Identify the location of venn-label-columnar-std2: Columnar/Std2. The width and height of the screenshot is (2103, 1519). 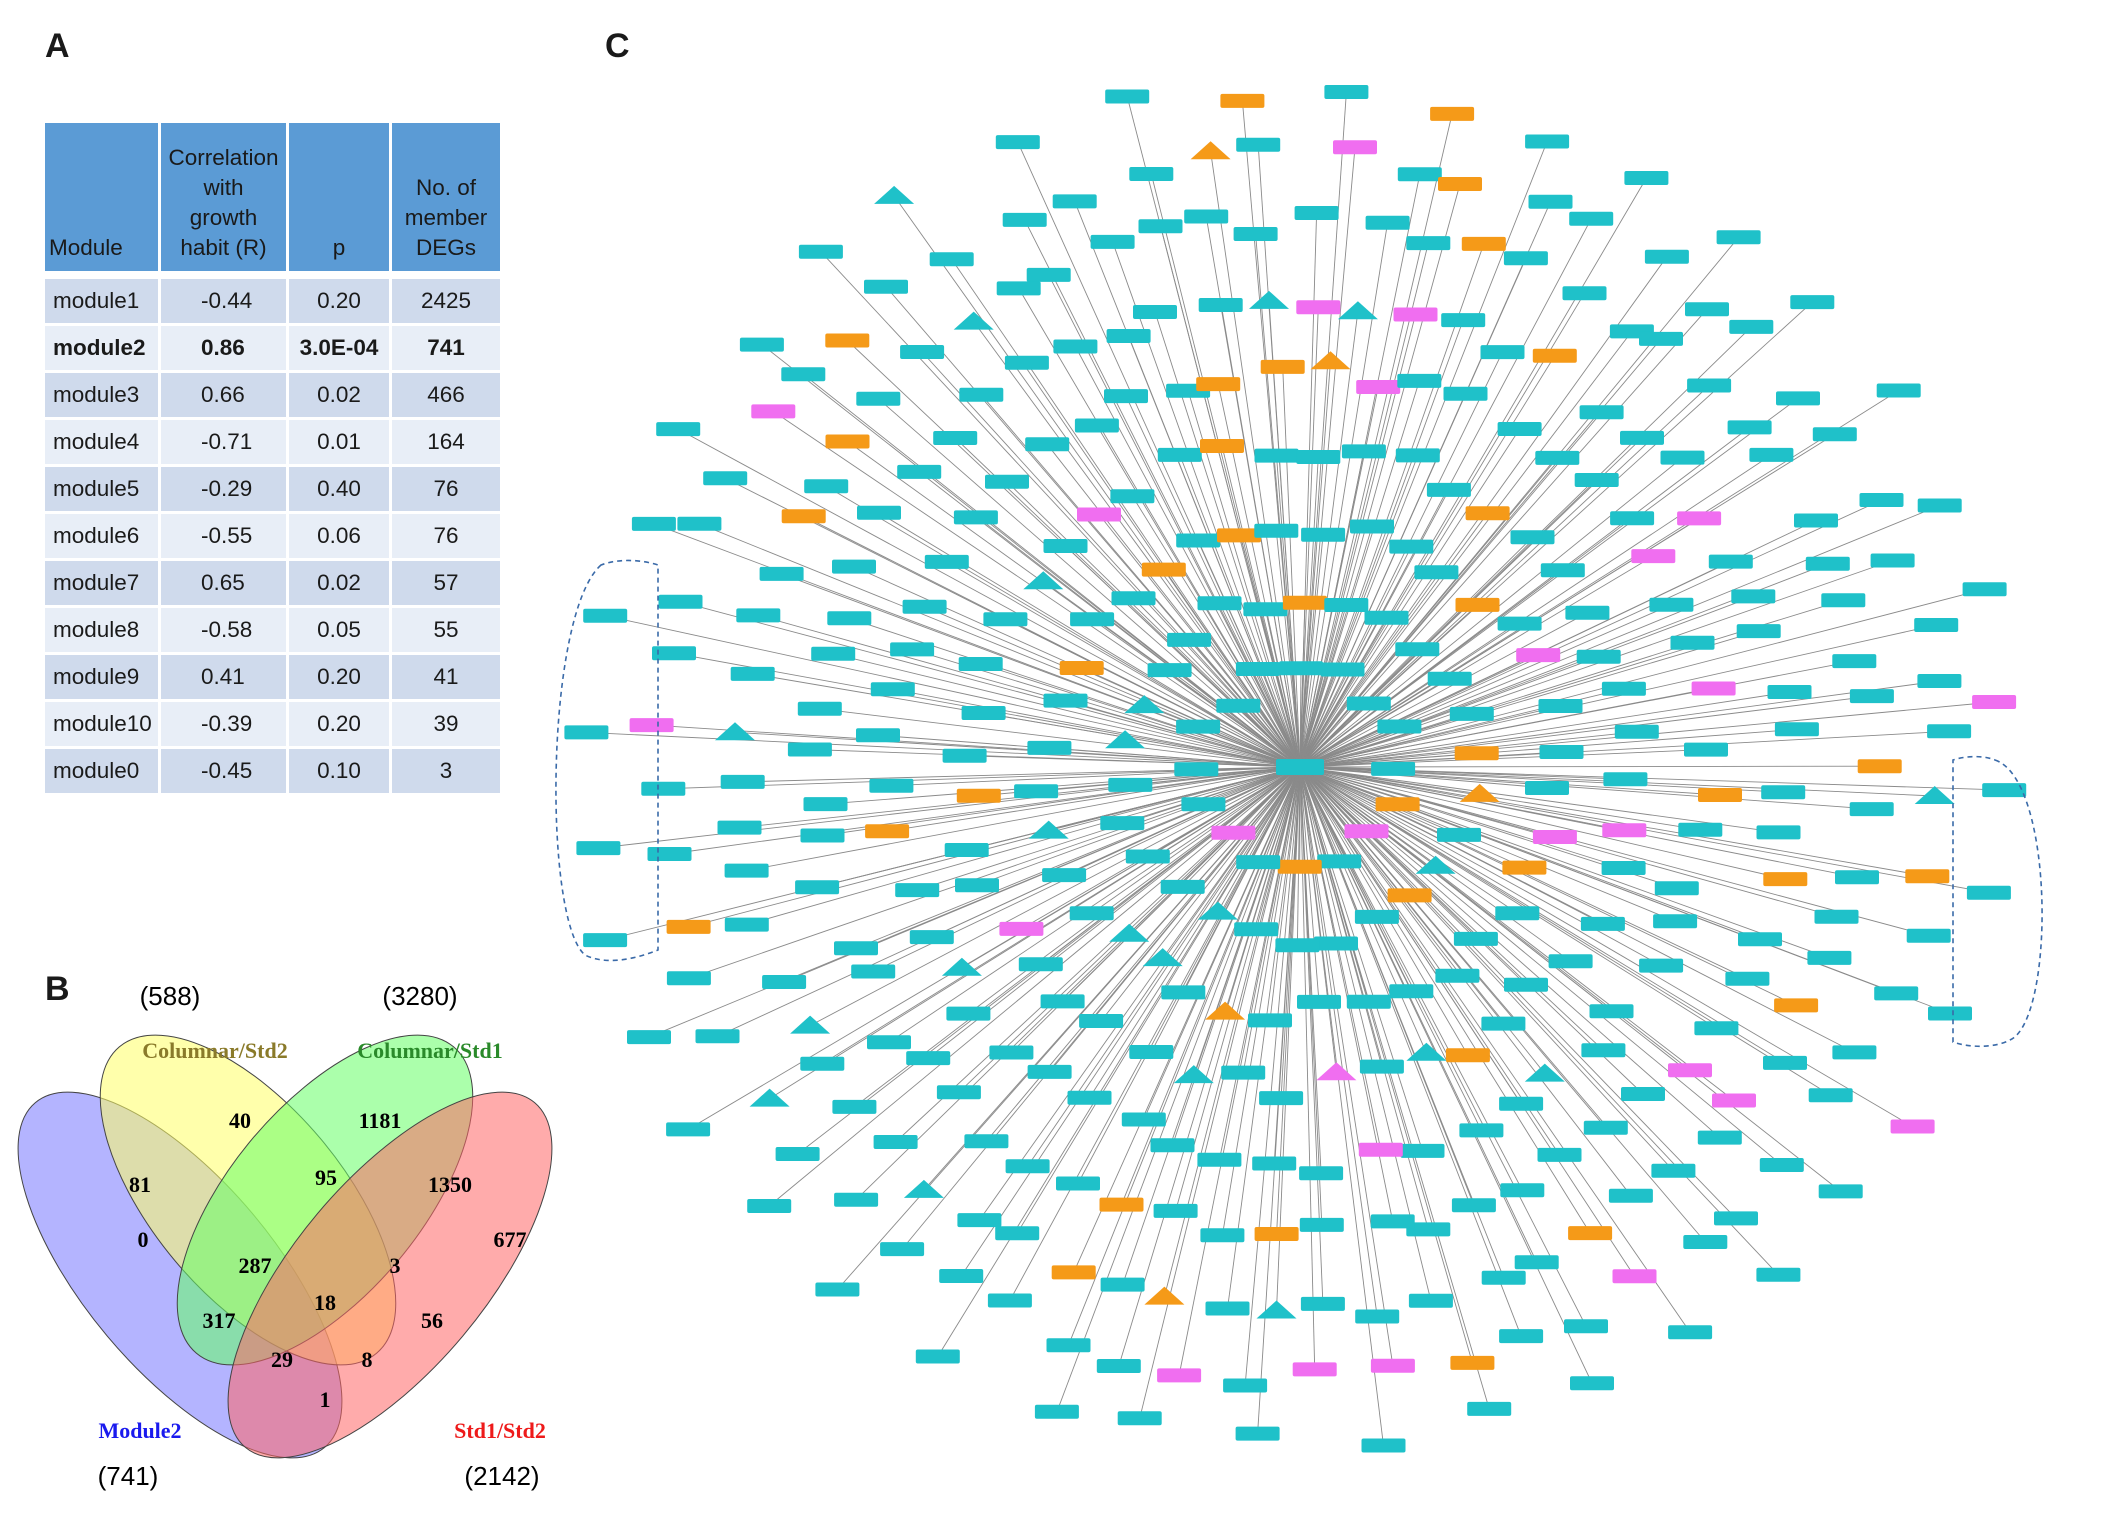
(214, 1050).